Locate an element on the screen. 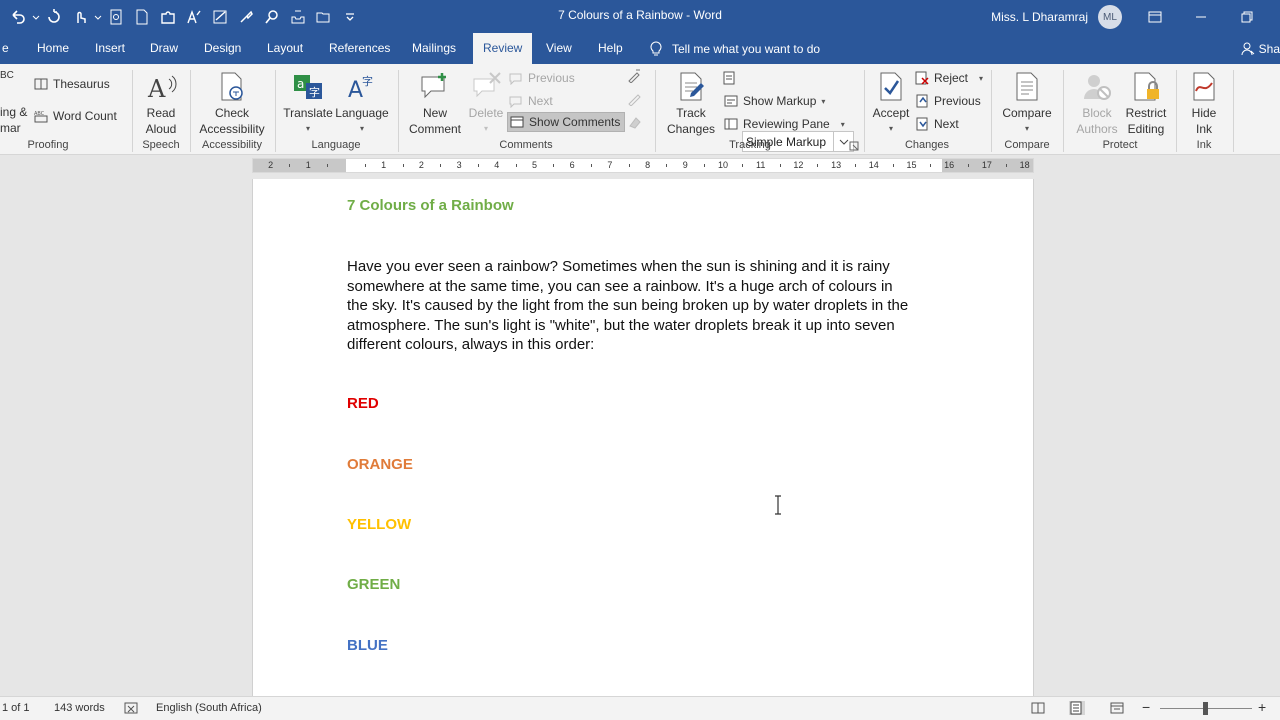 This screenshot has width=1280, height=720. next-change-button: Next is located at coordinates (937, 124).